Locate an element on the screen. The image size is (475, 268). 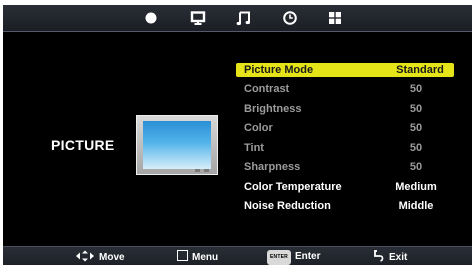
menu-item-label: Color Temperature is located at coordinates (293, 186).